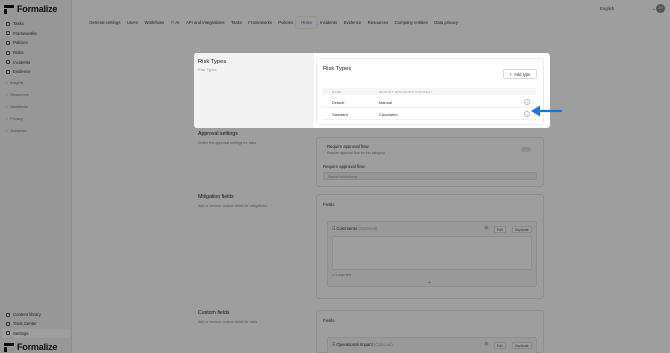 The width and height of the screenshot is (670, 353). I want to click on plus-icon: +, so click(510, 74).